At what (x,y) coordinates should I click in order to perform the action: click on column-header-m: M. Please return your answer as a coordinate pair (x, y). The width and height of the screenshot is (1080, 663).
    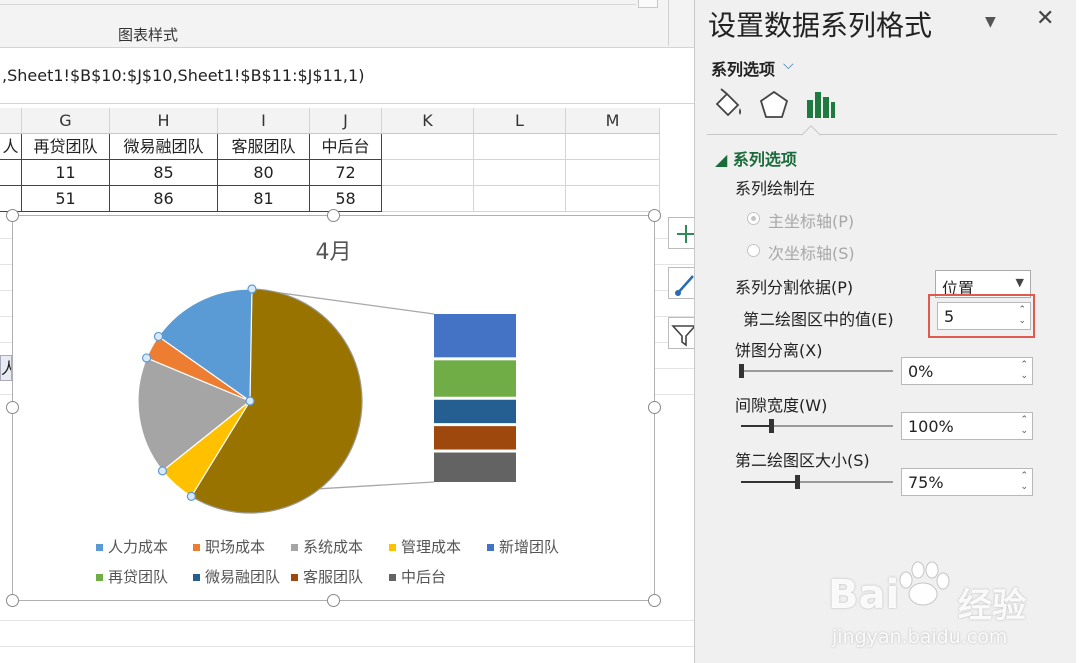
    Looking at the image, I should click on (613, 121).